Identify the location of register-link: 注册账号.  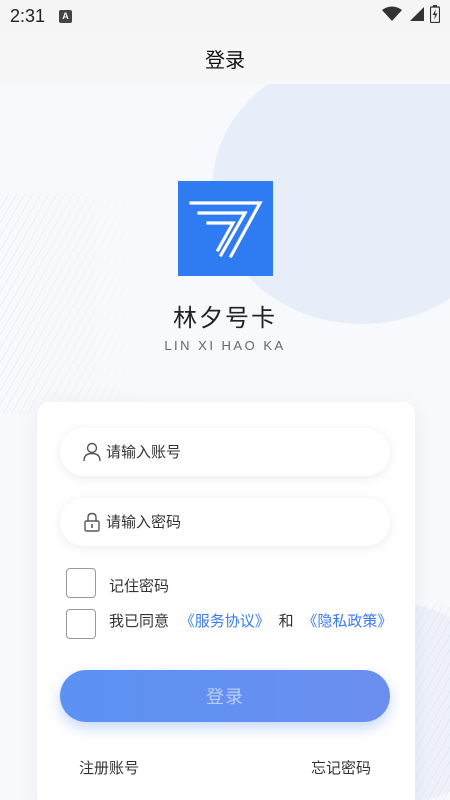
(109, 767).